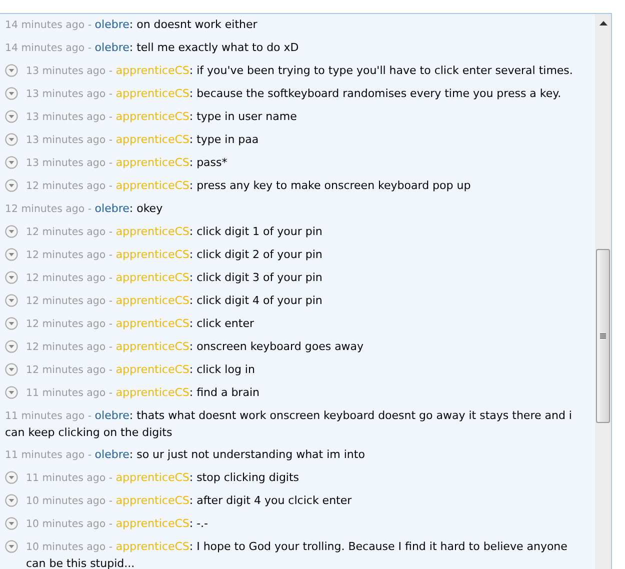  Describe the element at coordinates (289, 424) in the screenshot. I see `chat-message: 11 minutes ago - olebre: thats what doesnt work onscreen keyboard doesnt go away it stays there and i can keep clicking on the digits` at that location.